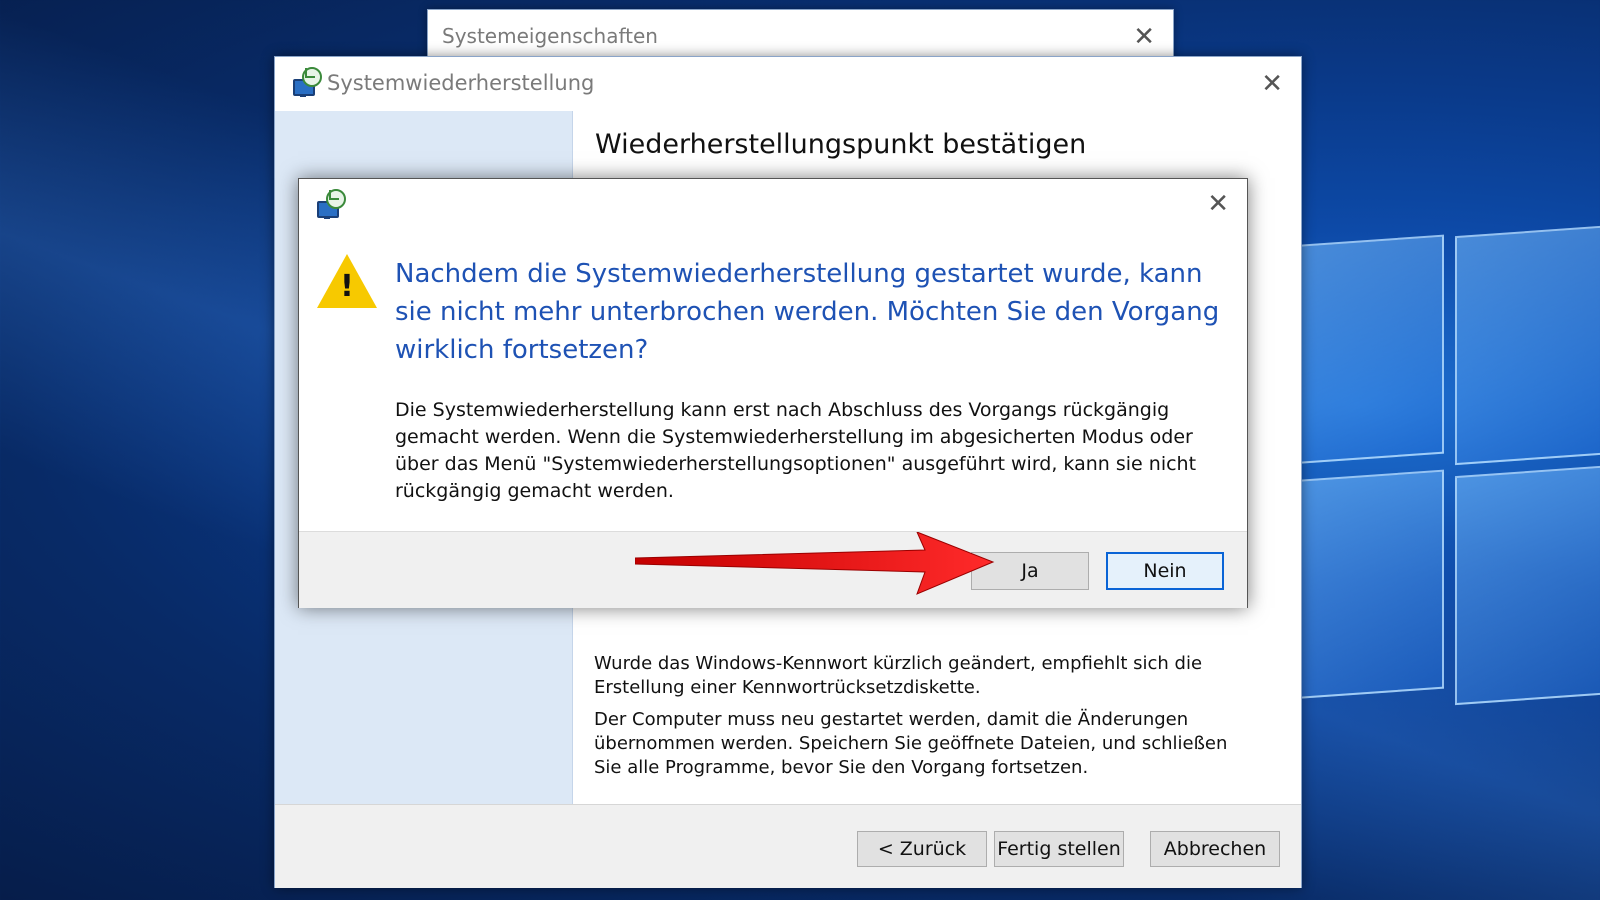  What do you see at coordinates (1218, 204) in the screenshot?
I see `dialog-close-icon: ✕` at bounding box center [1218, 204].